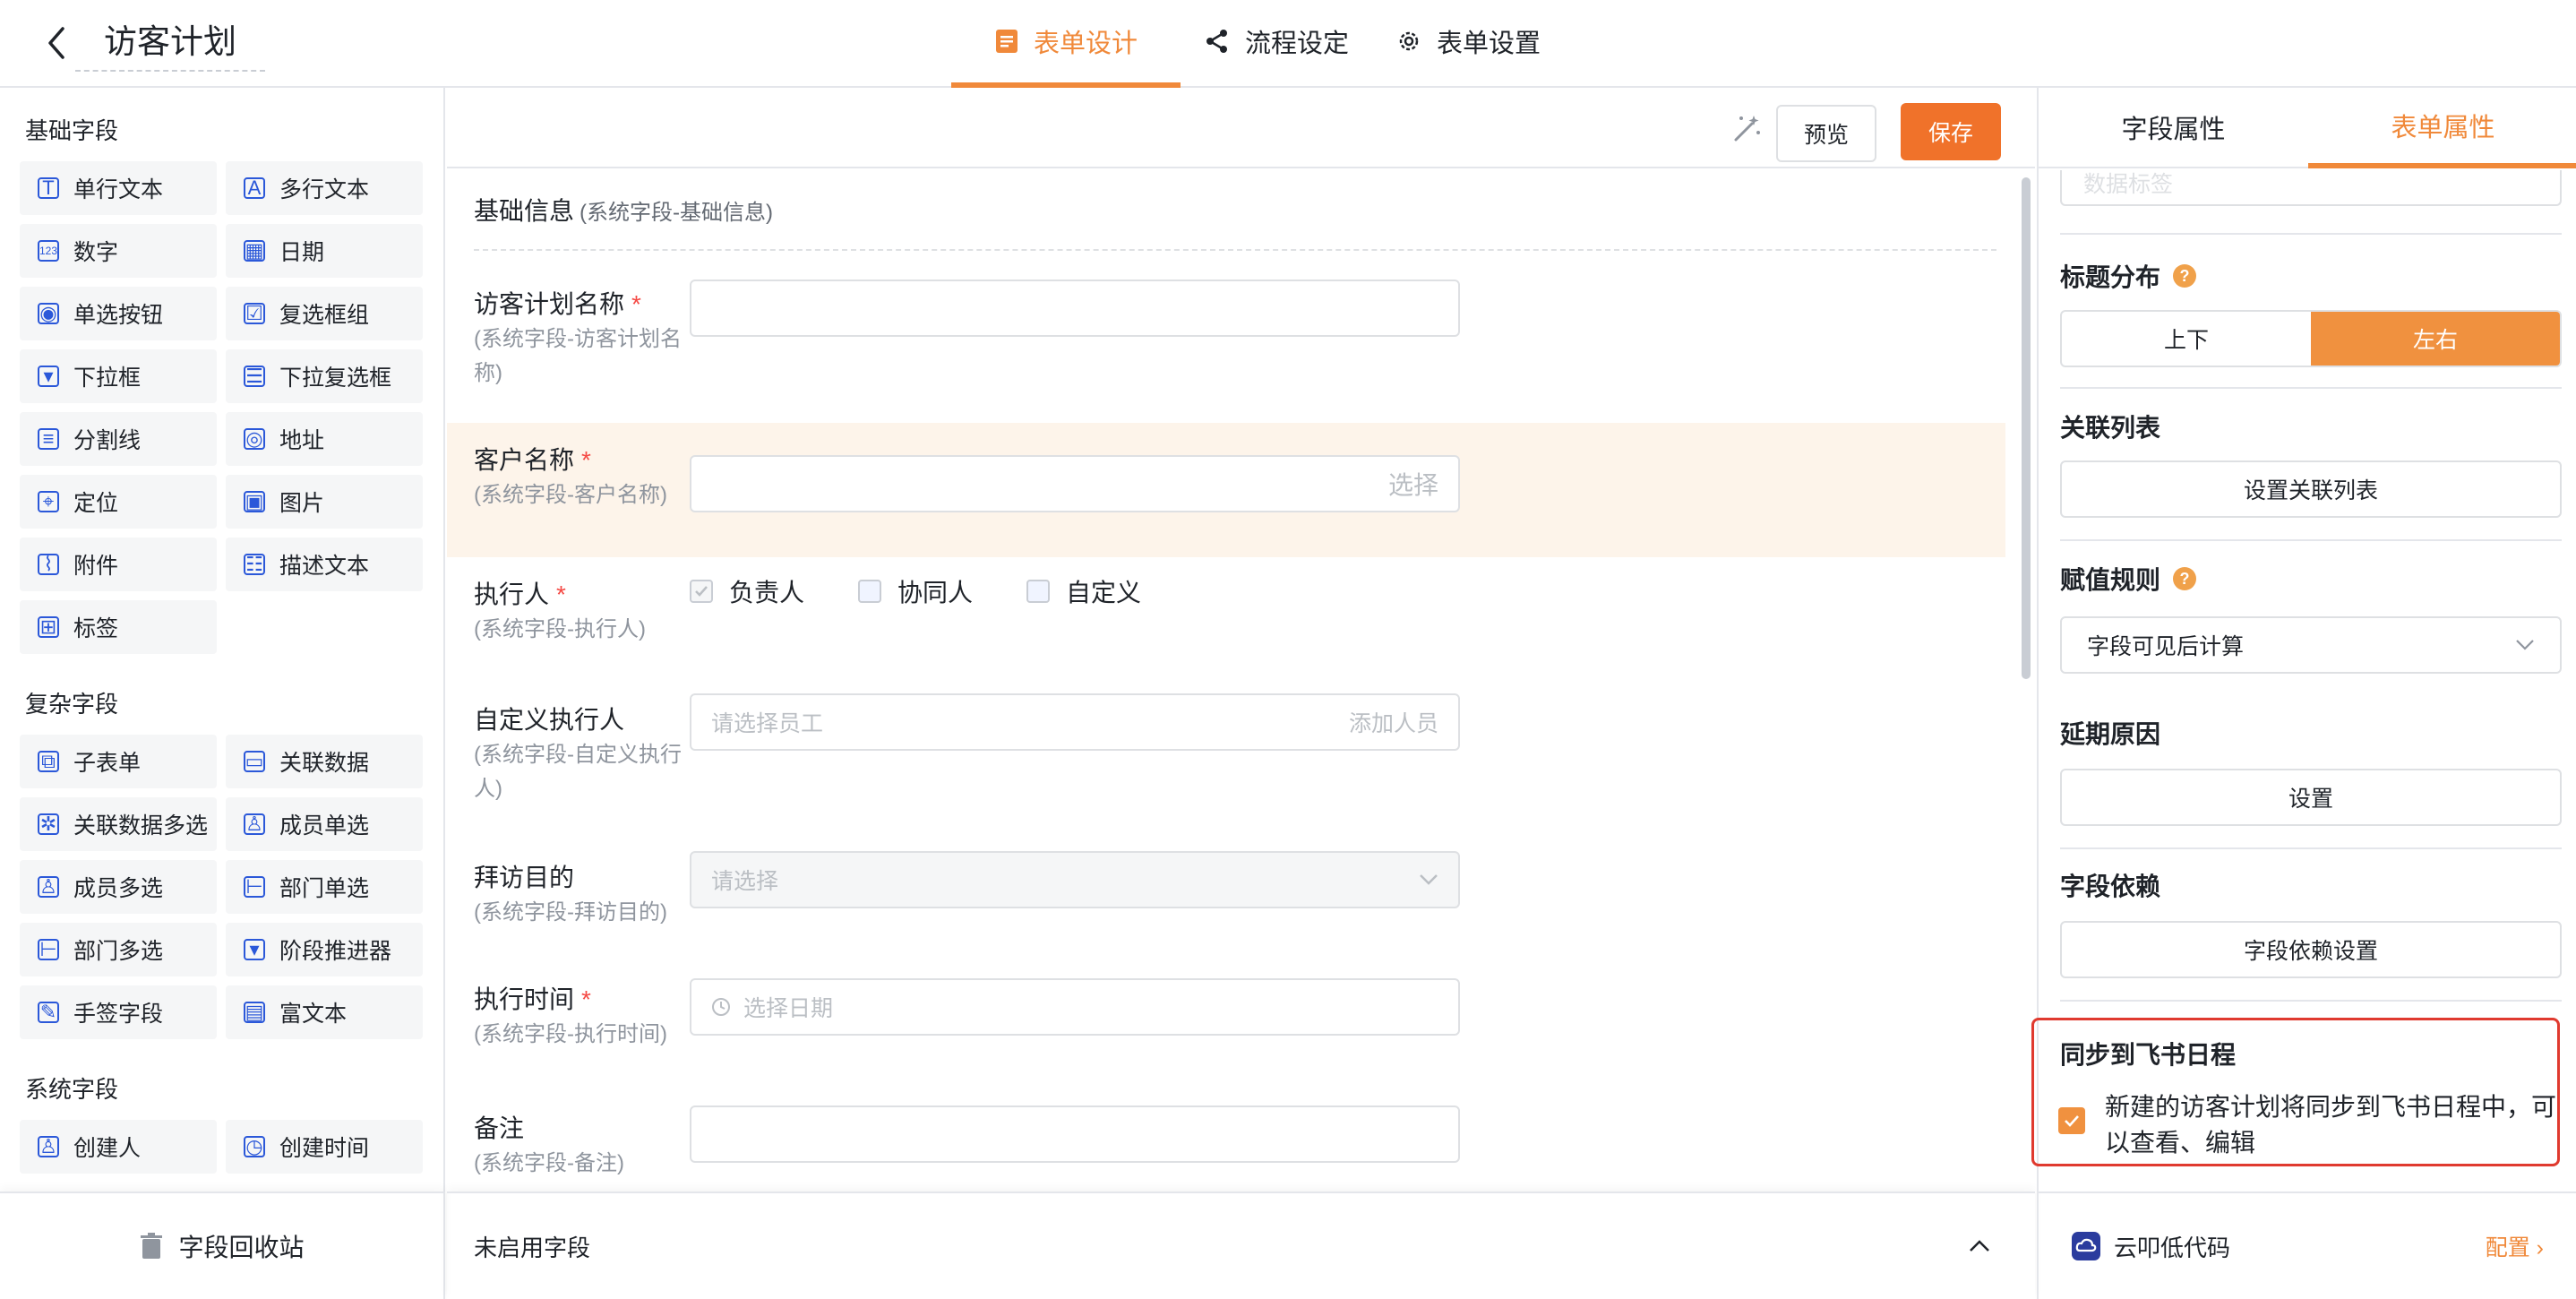 This screenshot has height=1299, width=2576. I want to click on field-chip: ⊢ 部门单选, so click(324, 887).